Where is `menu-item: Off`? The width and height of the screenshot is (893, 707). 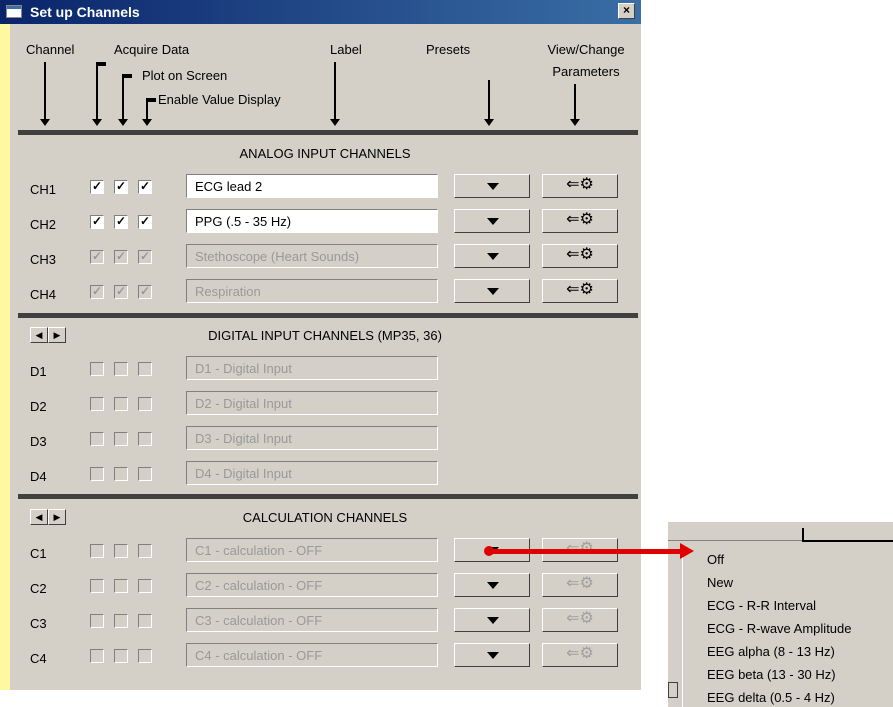 menu-item: Off is located at coordinates (715, 559).